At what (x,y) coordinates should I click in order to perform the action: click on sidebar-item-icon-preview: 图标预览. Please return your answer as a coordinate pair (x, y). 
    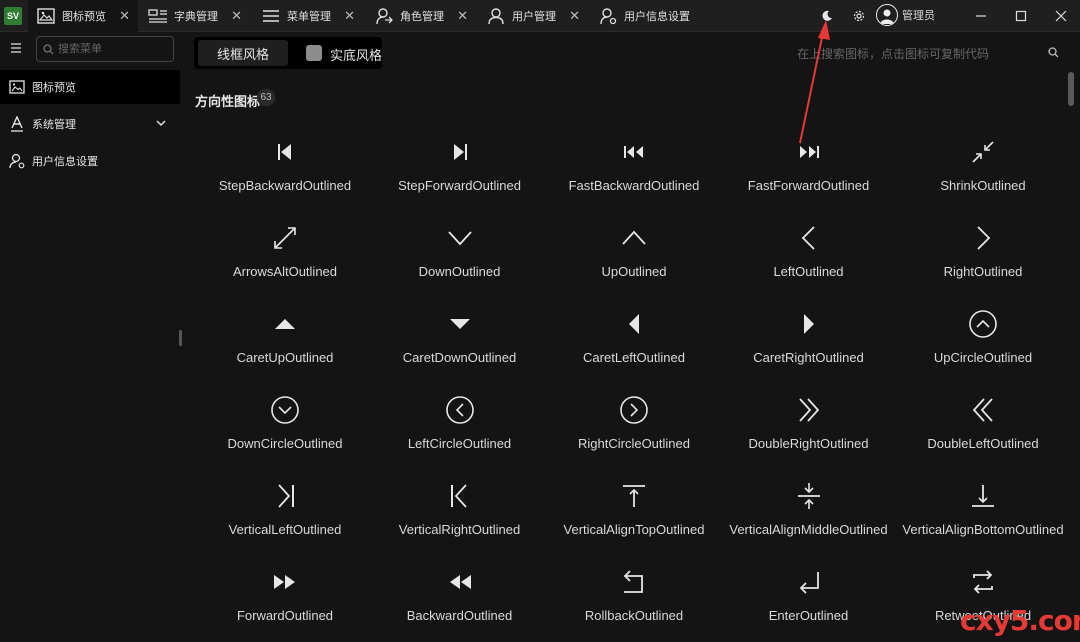
    Looking at the image, I should click on (90, 87).